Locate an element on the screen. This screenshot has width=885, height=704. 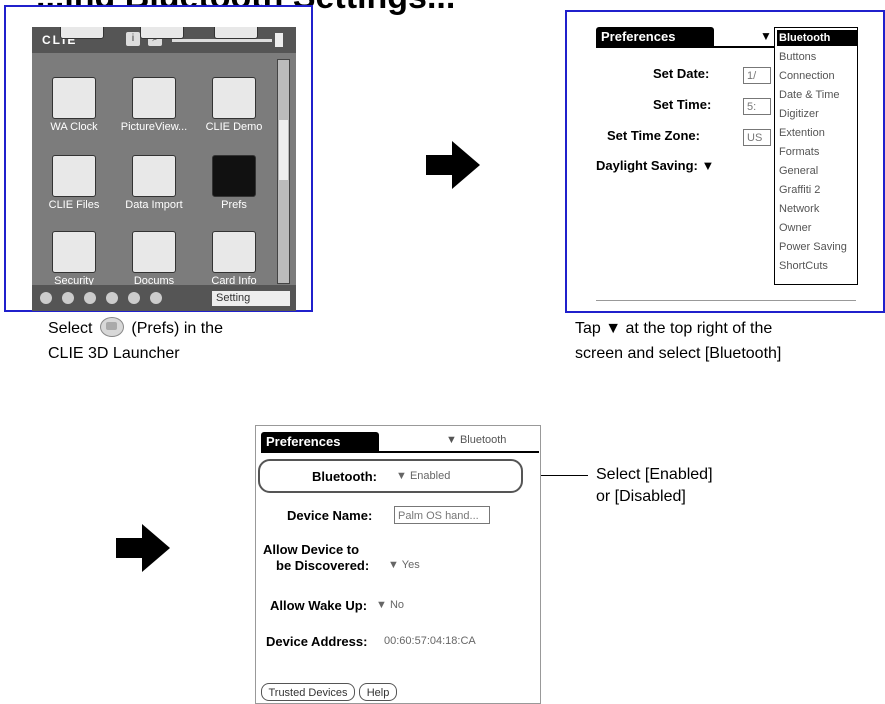
menu-item-buttons: Buttons is located at coordinates (817, 57).